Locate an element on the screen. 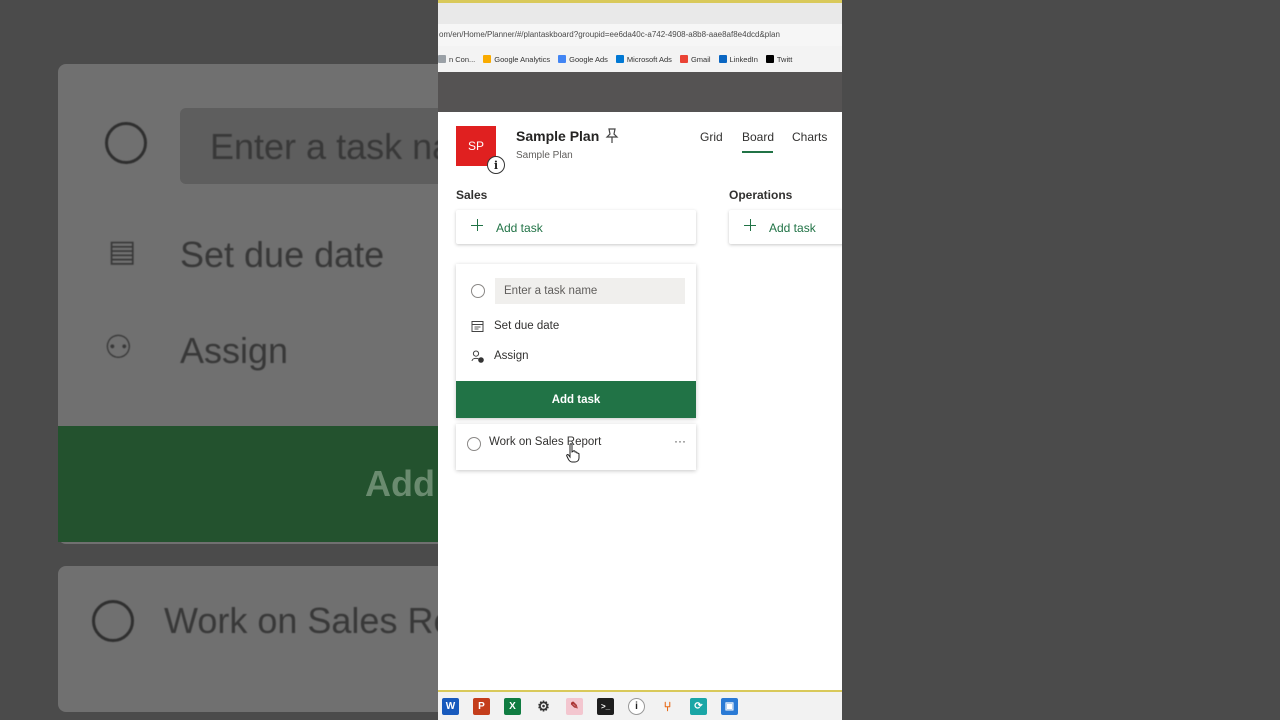  bucket-title-sales: Sales is located at coordinates (471, 195).